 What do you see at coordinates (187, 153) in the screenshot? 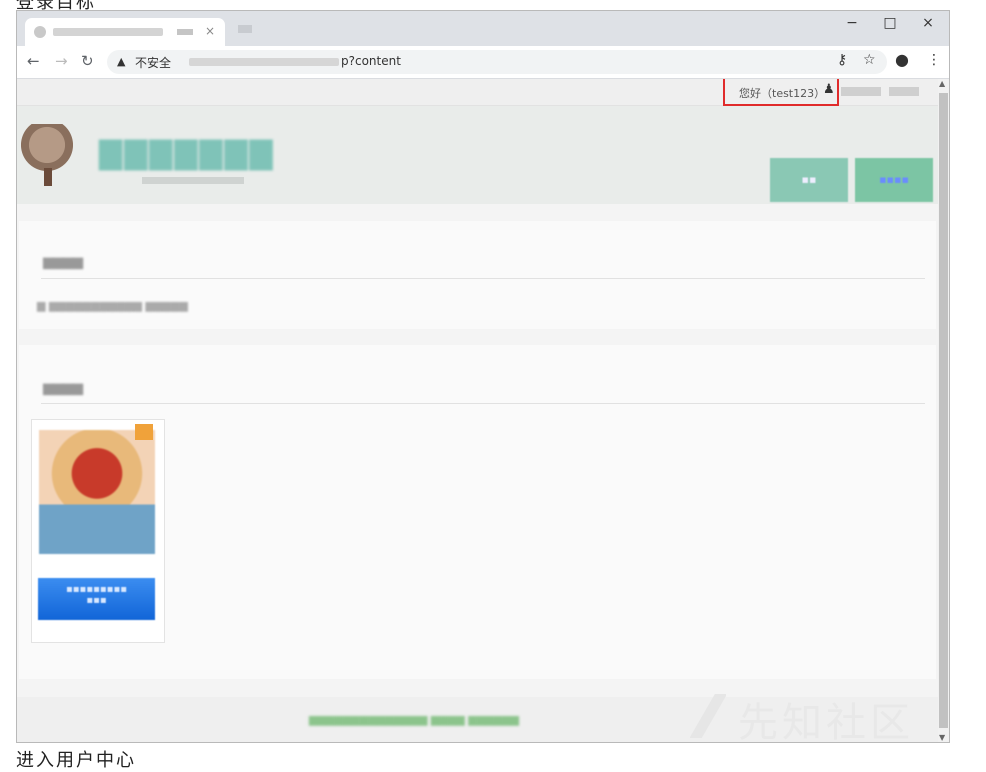
I see `site-title-blurred: ▇▇▇▇▇▇▇` at bounding box center [187, 153].